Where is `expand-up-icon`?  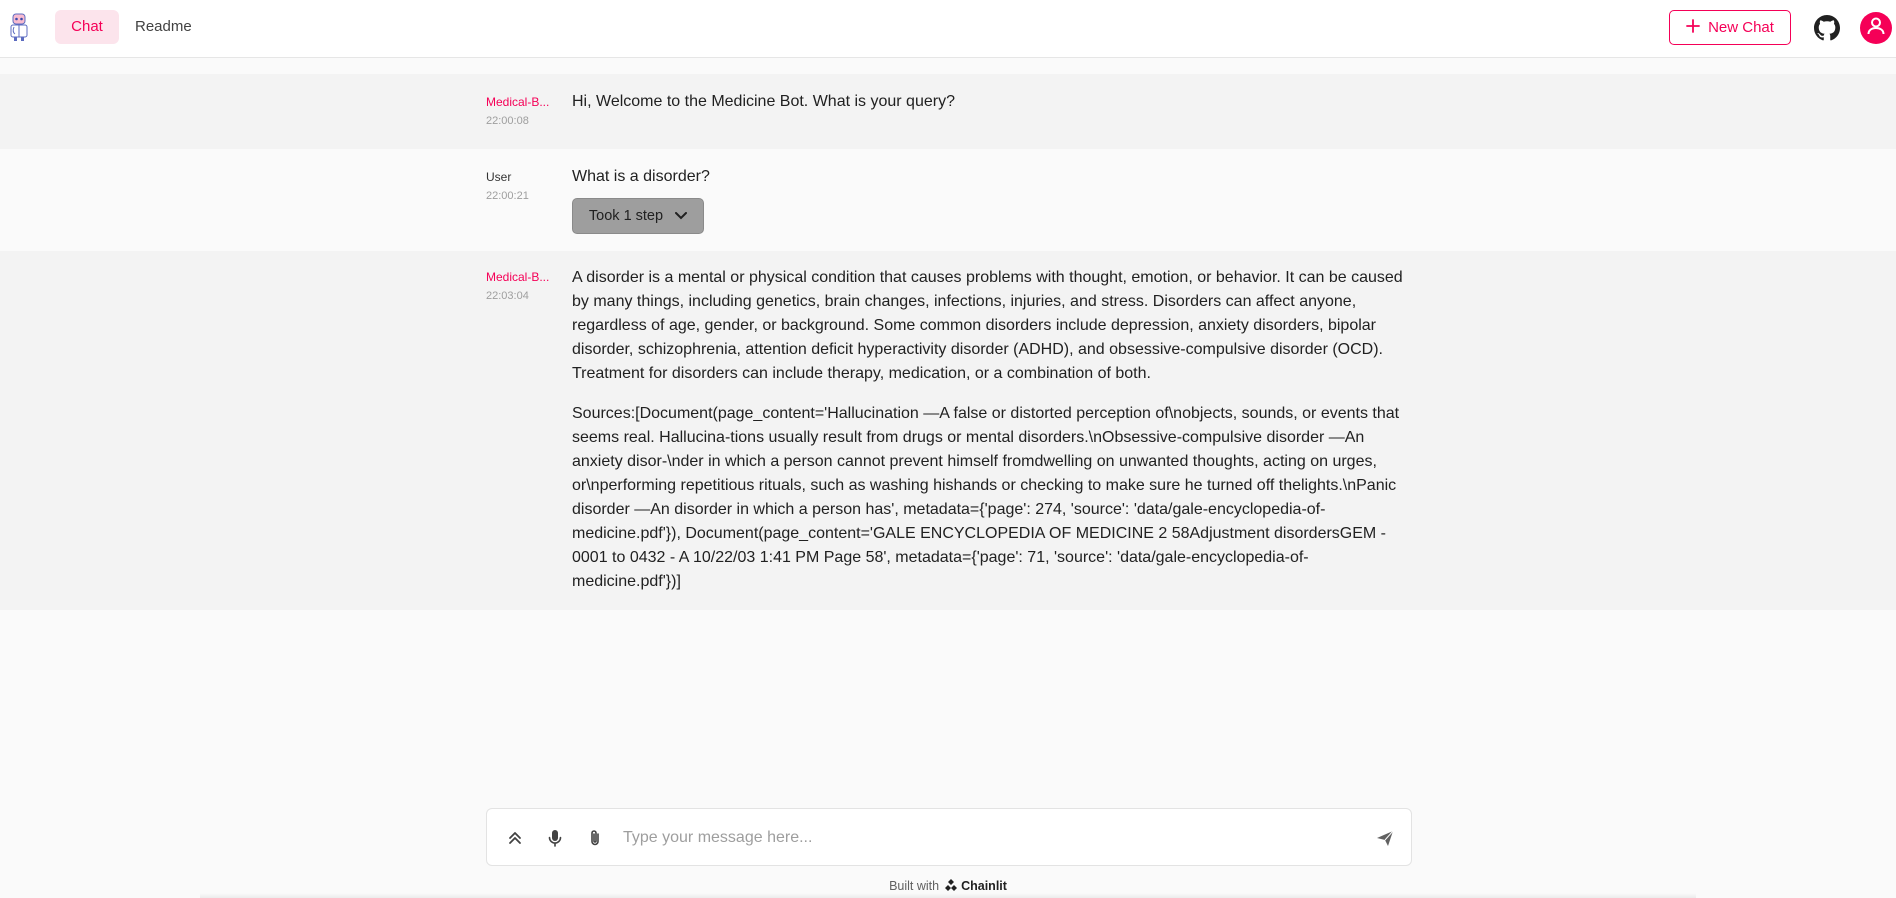 expand-up-icon is located at coordinates (515, 838).